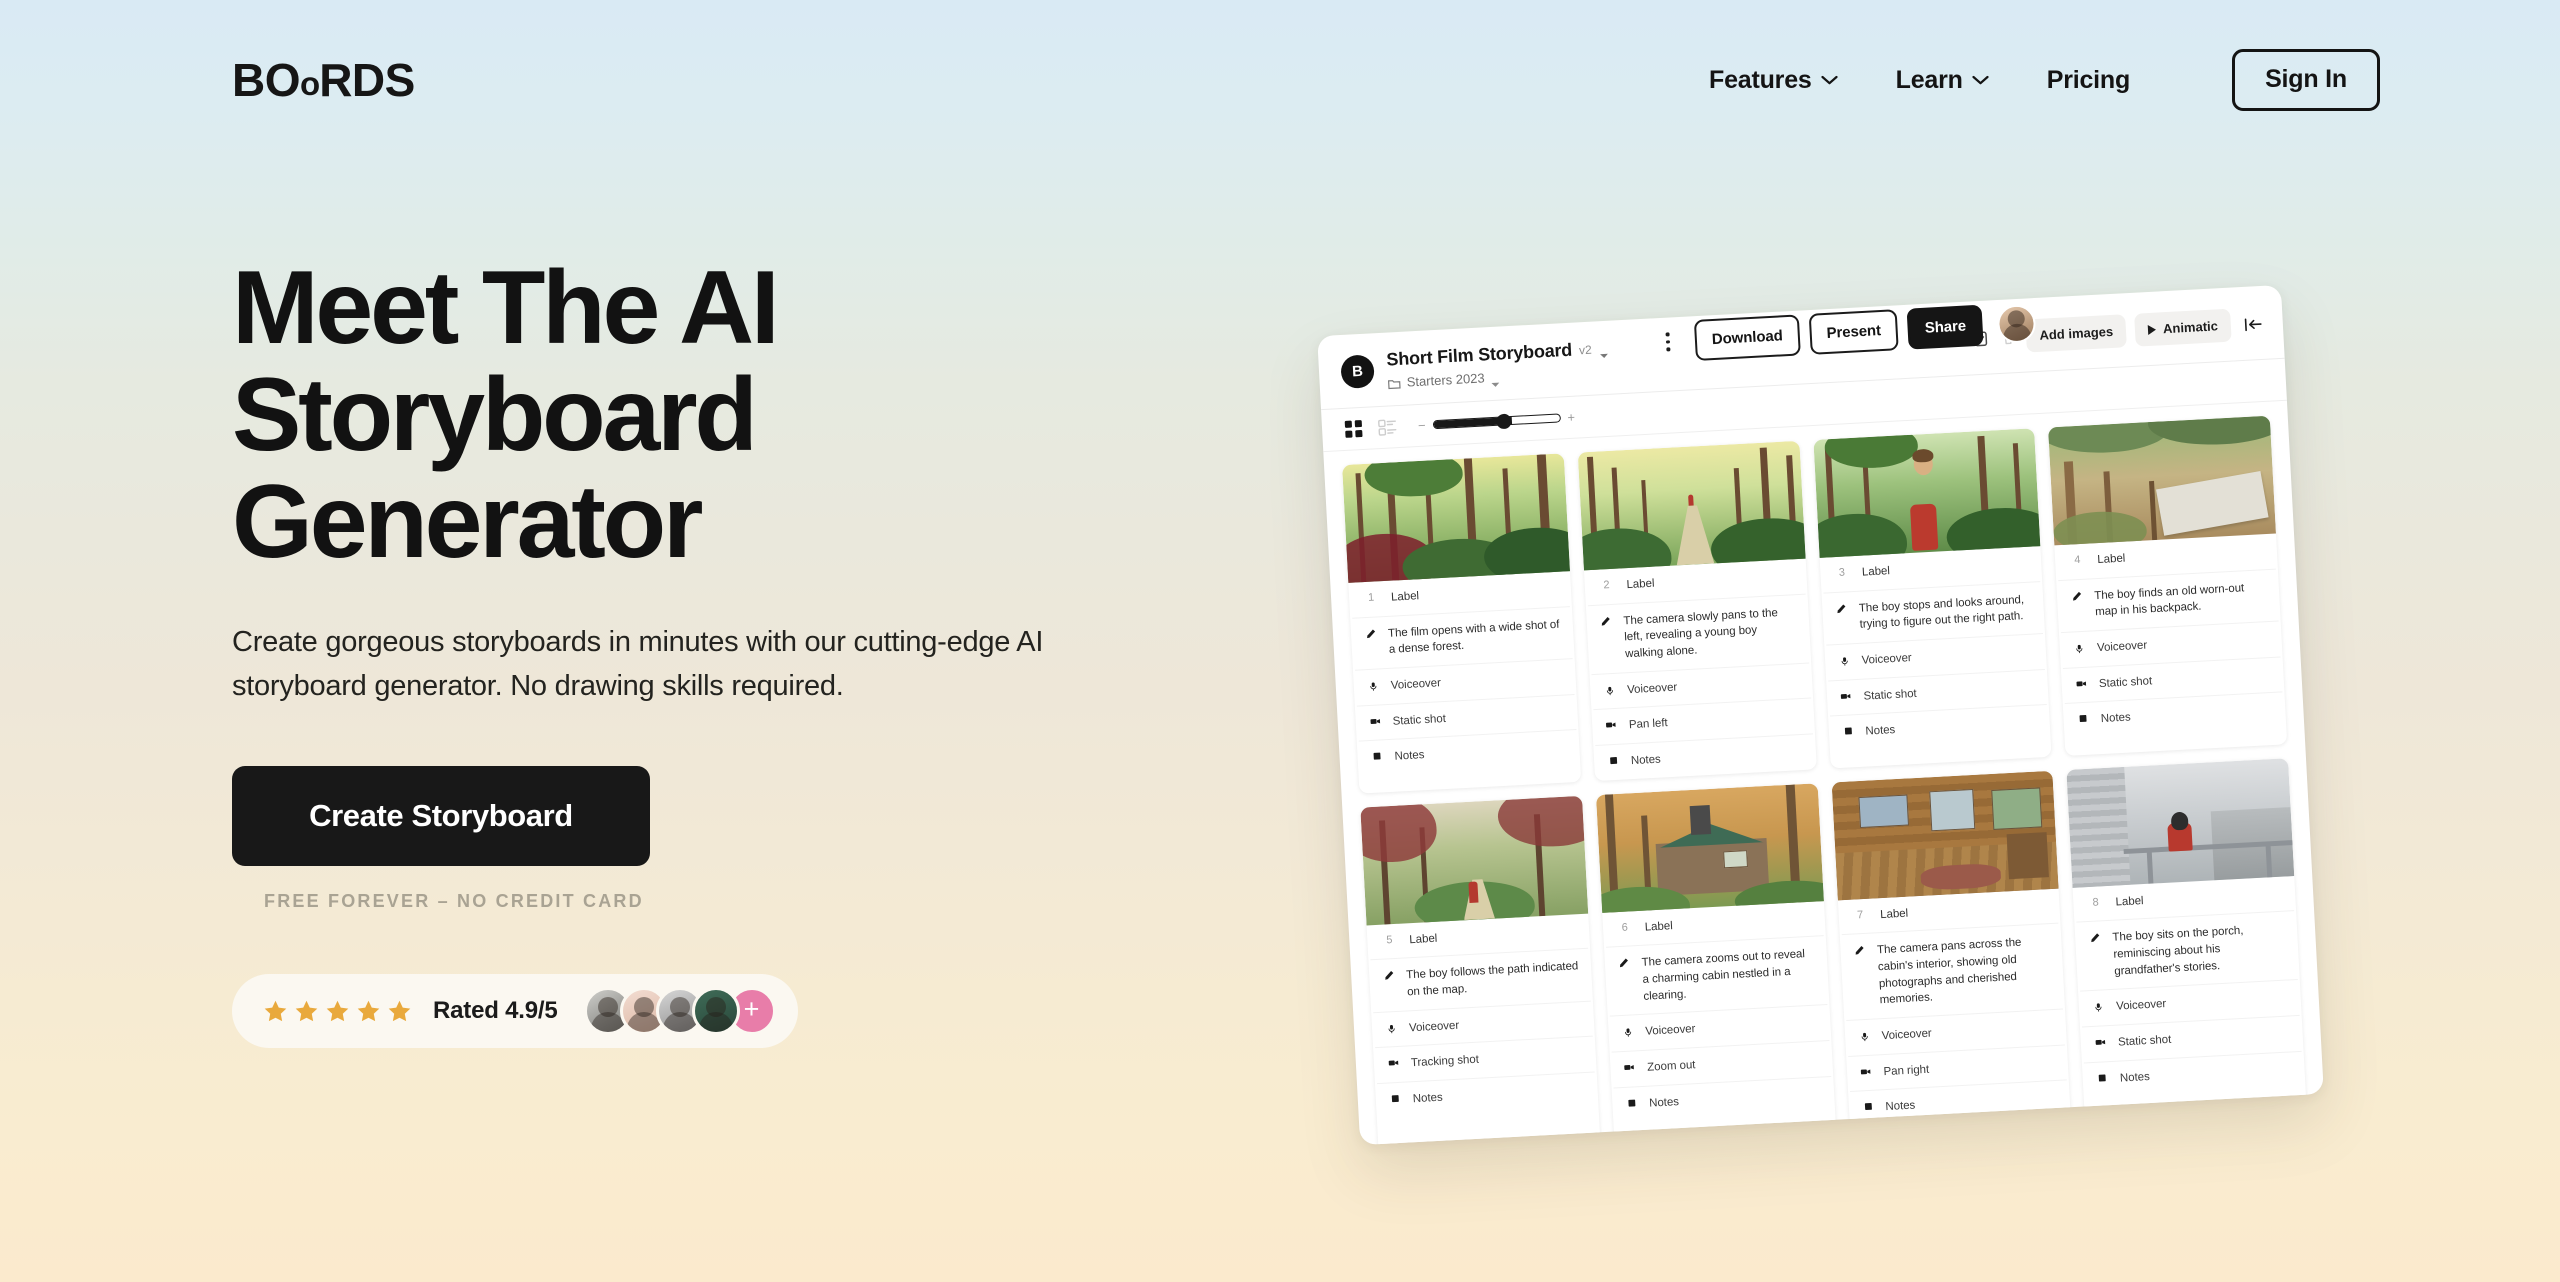 The width and height of the screenshot is (2560, 1282). What do you see at coordinates (2016, 323) in the screenshot?
I see `user-avatar` at bounding box center [2016, 323].